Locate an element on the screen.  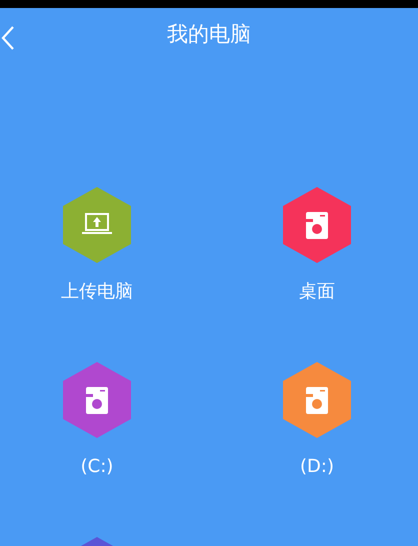
page-title: 我的电脑 is located at coordinates (209, 34).